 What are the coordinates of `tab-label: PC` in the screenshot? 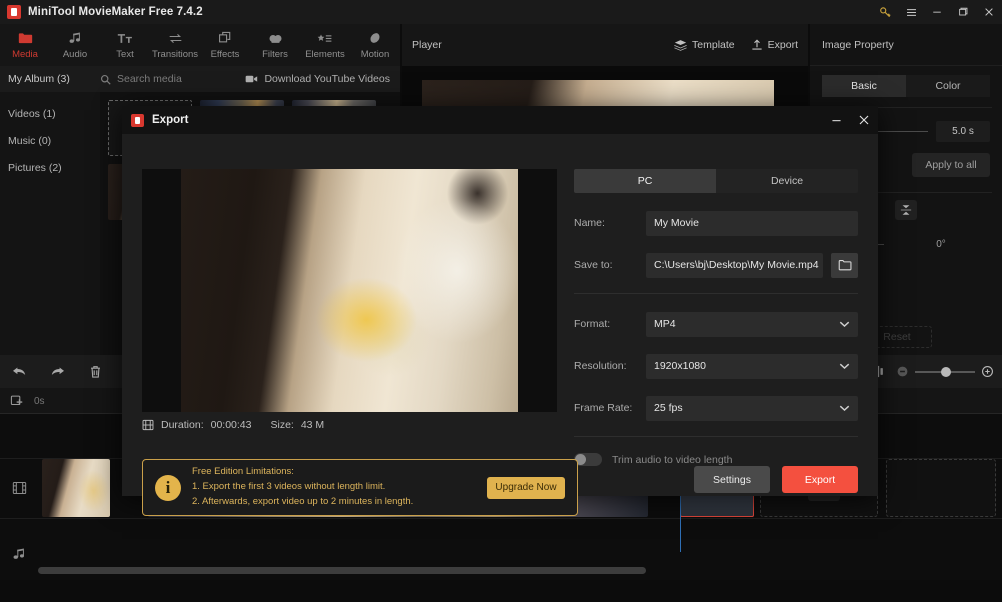 It's located at (645, 181).